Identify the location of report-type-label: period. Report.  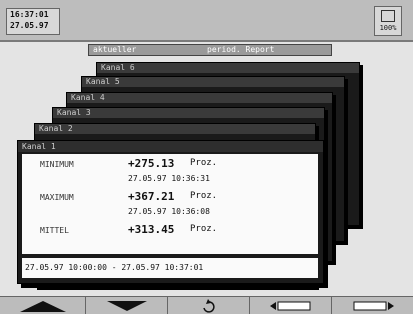
(241, 49).